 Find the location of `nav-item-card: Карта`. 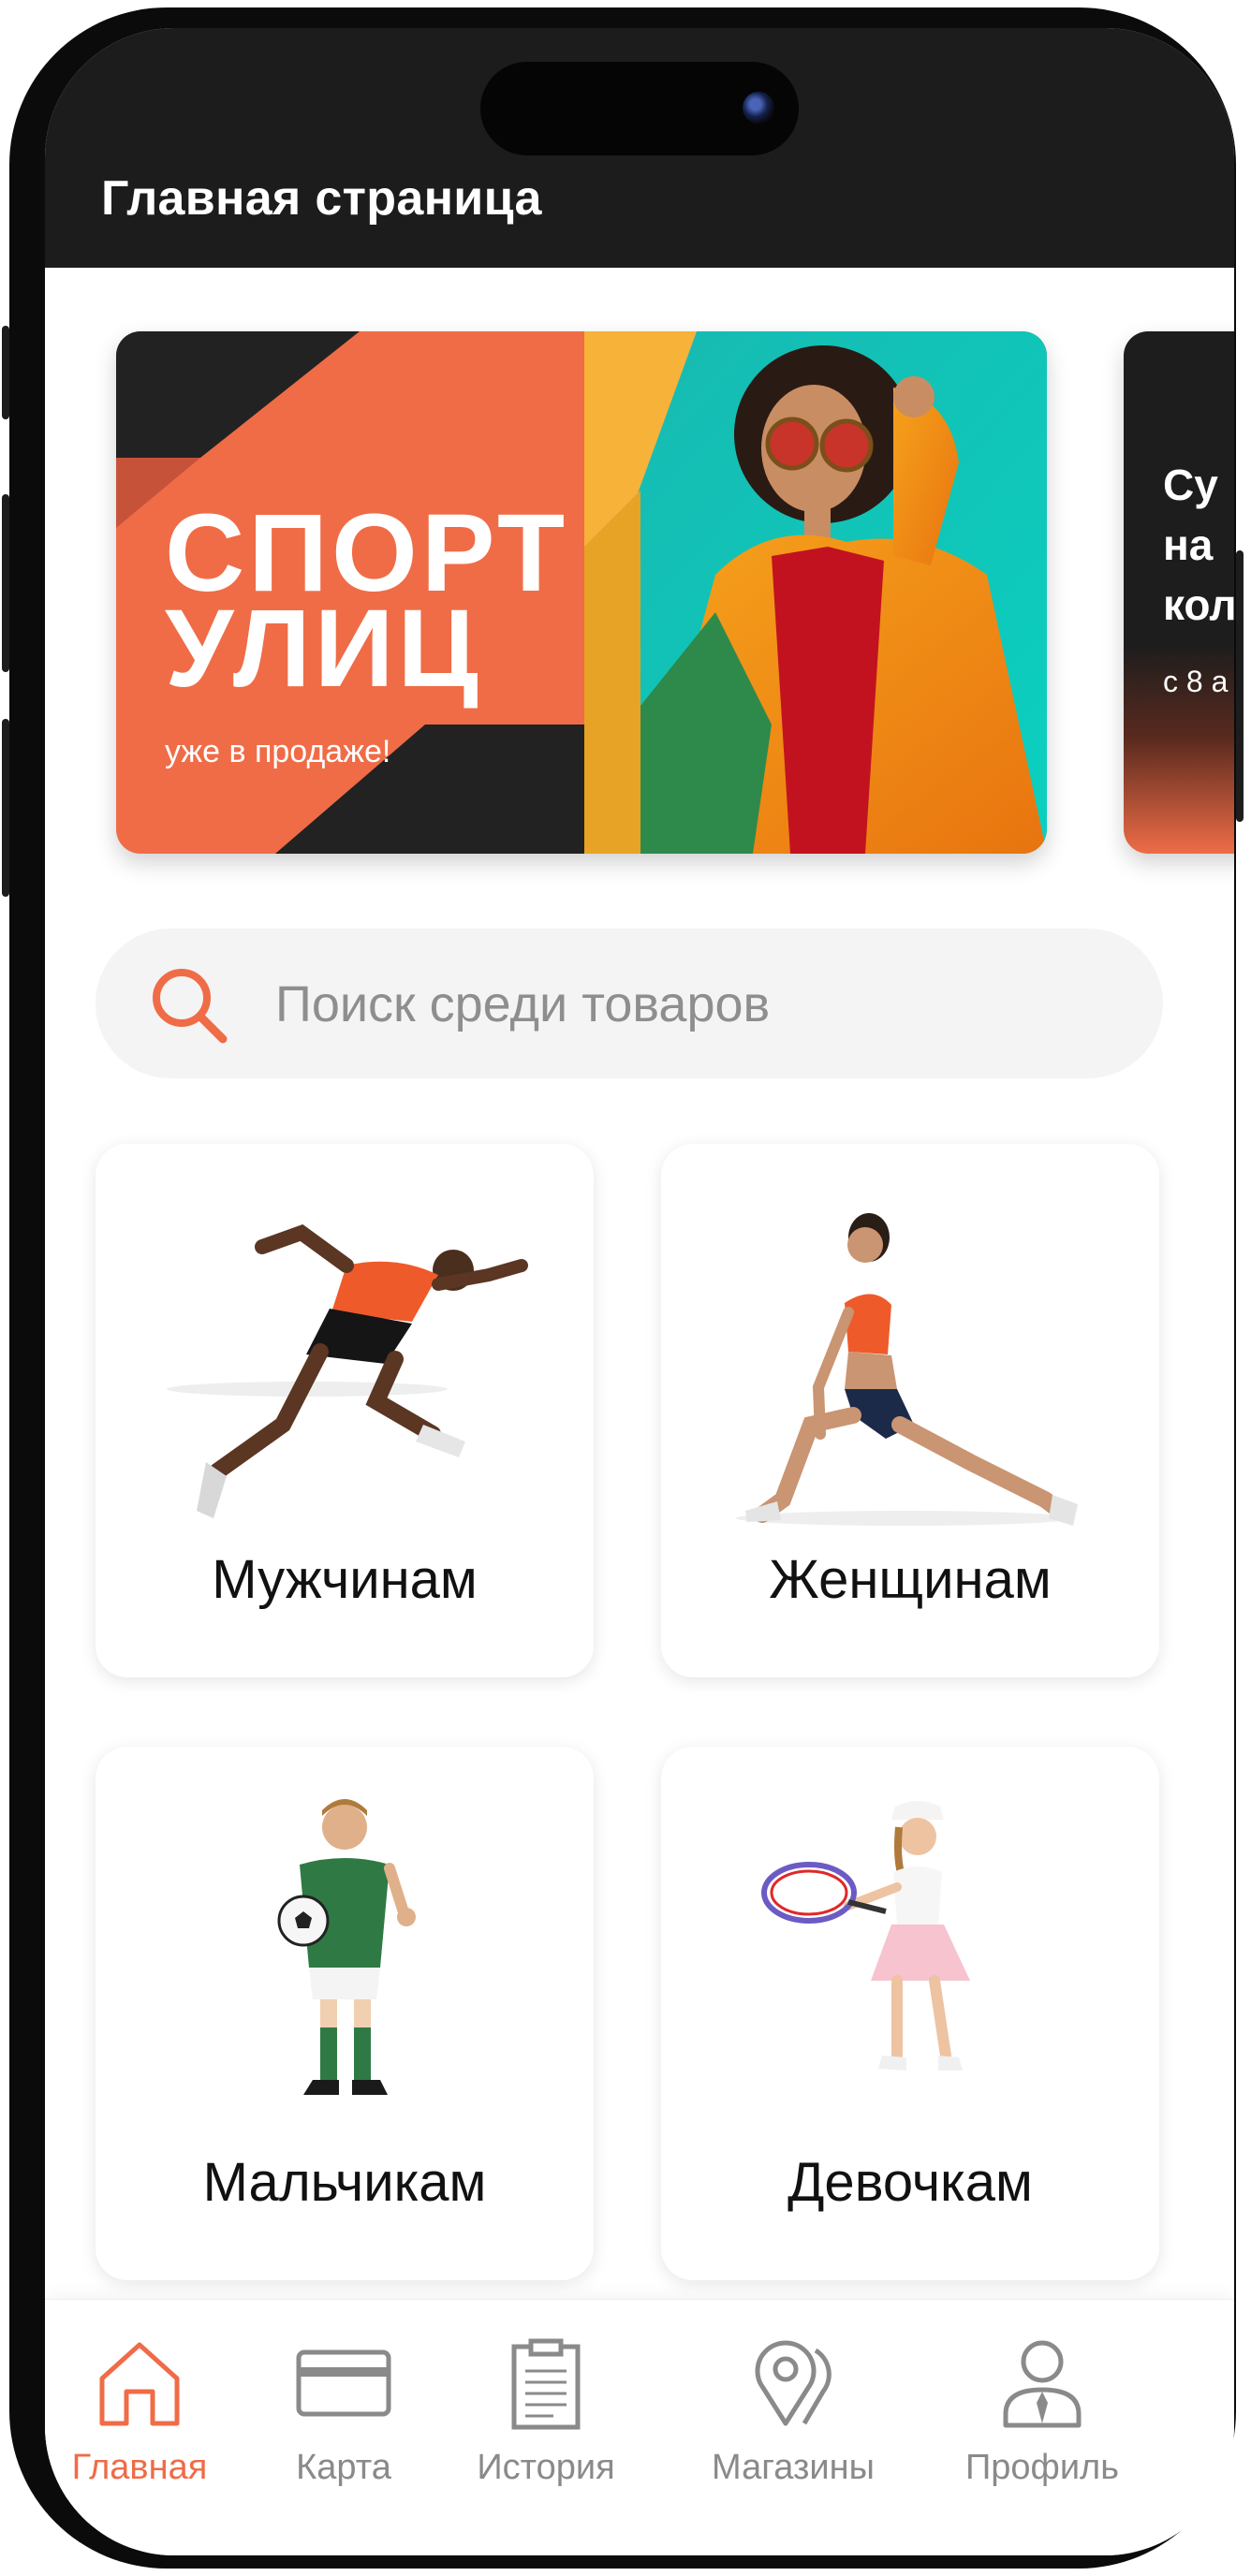

nav-item-card: Карта is located at coordinates (343, 2435).